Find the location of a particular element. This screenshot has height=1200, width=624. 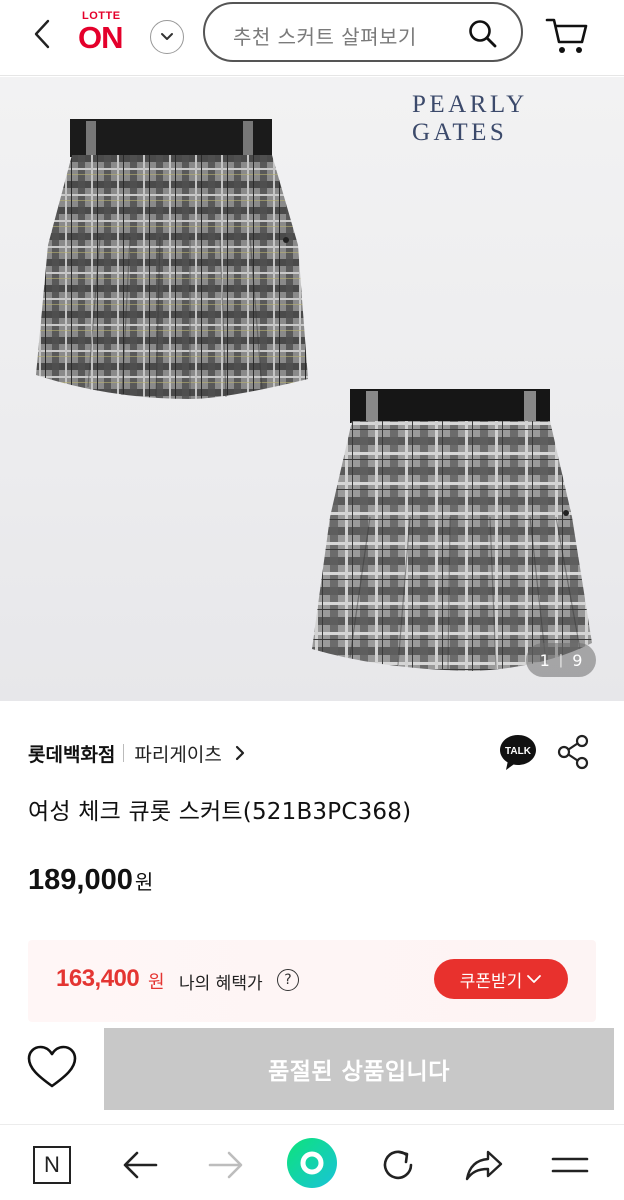

home-button: N is located at coordinates (52, 1165).